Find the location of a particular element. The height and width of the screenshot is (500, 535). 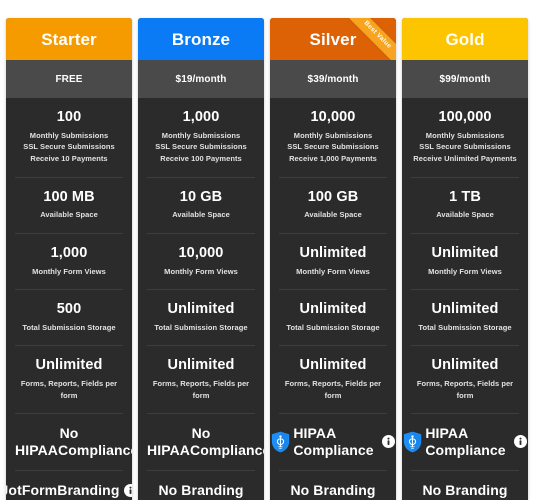

space-value: 10 GB is located at coordinates (201, 196).